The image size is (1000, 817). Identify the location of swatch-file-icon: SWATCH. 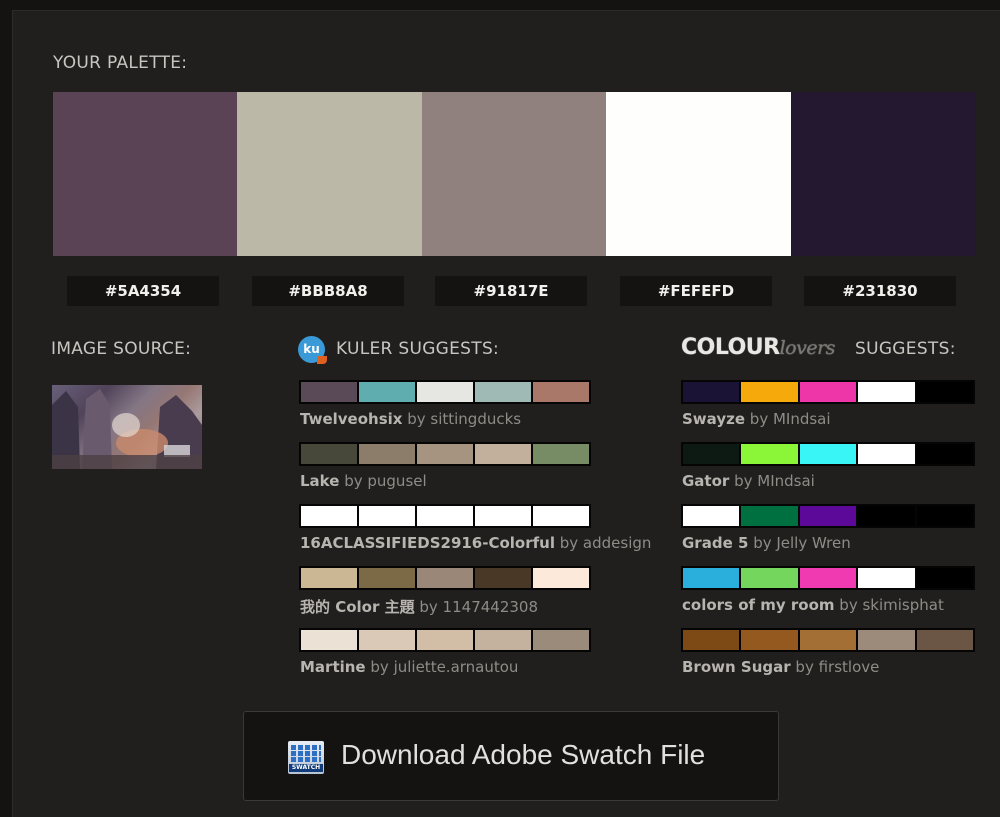
(306, 757).